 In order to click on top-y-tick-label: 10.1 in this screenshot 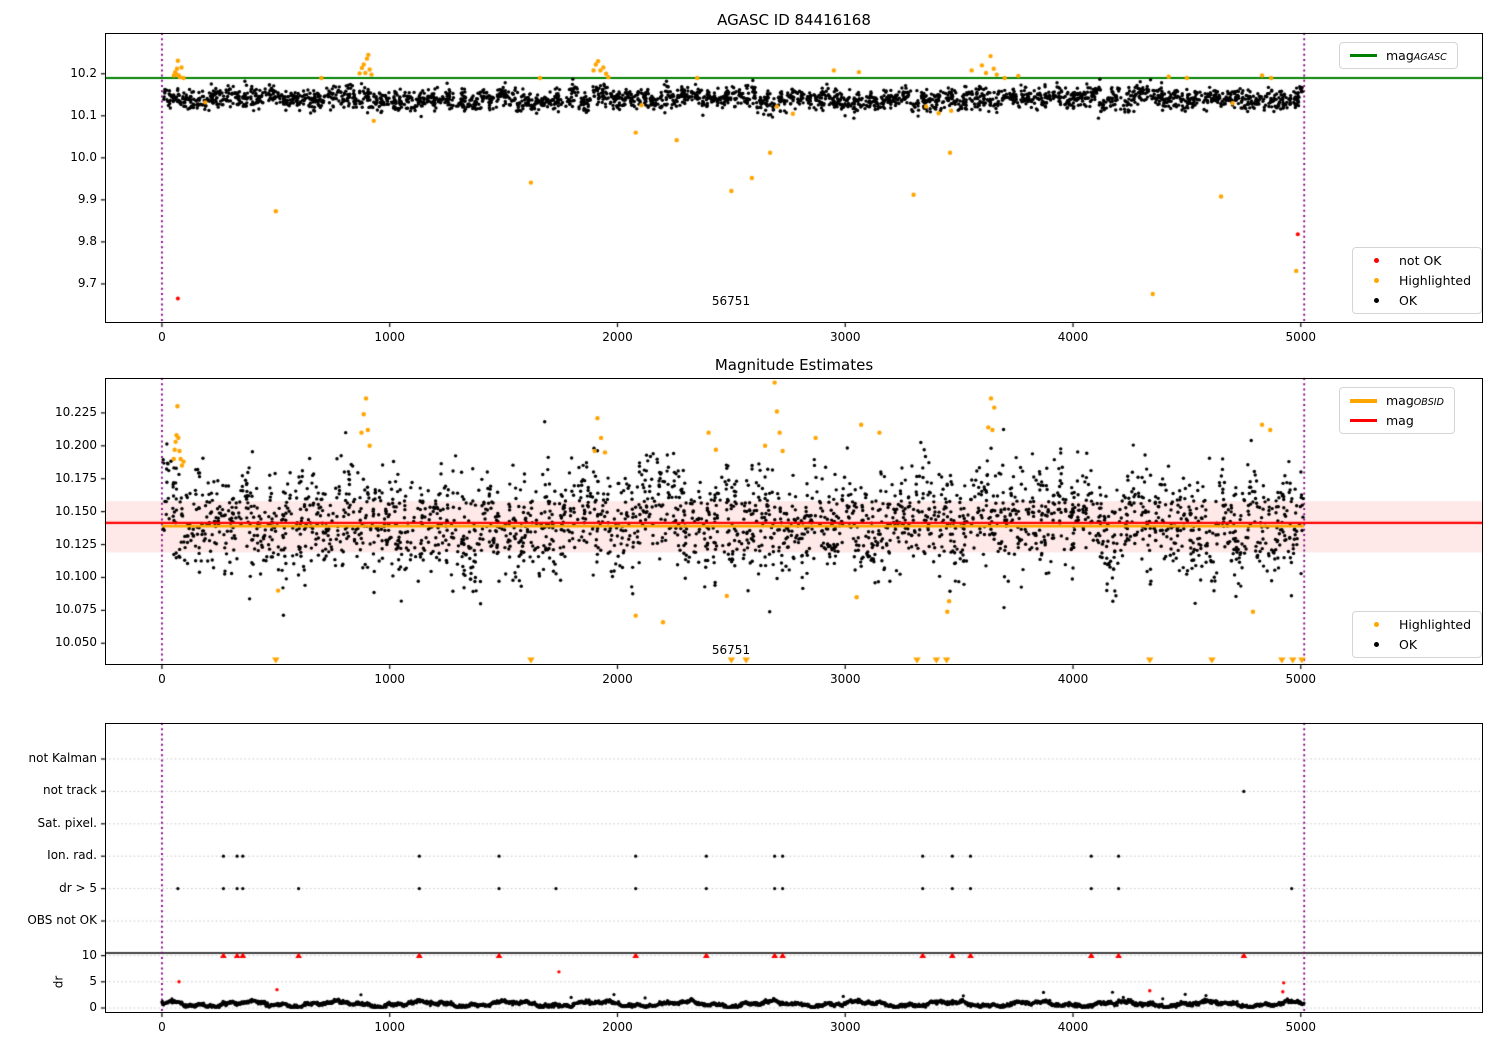, I will do `click(83, 114)`.